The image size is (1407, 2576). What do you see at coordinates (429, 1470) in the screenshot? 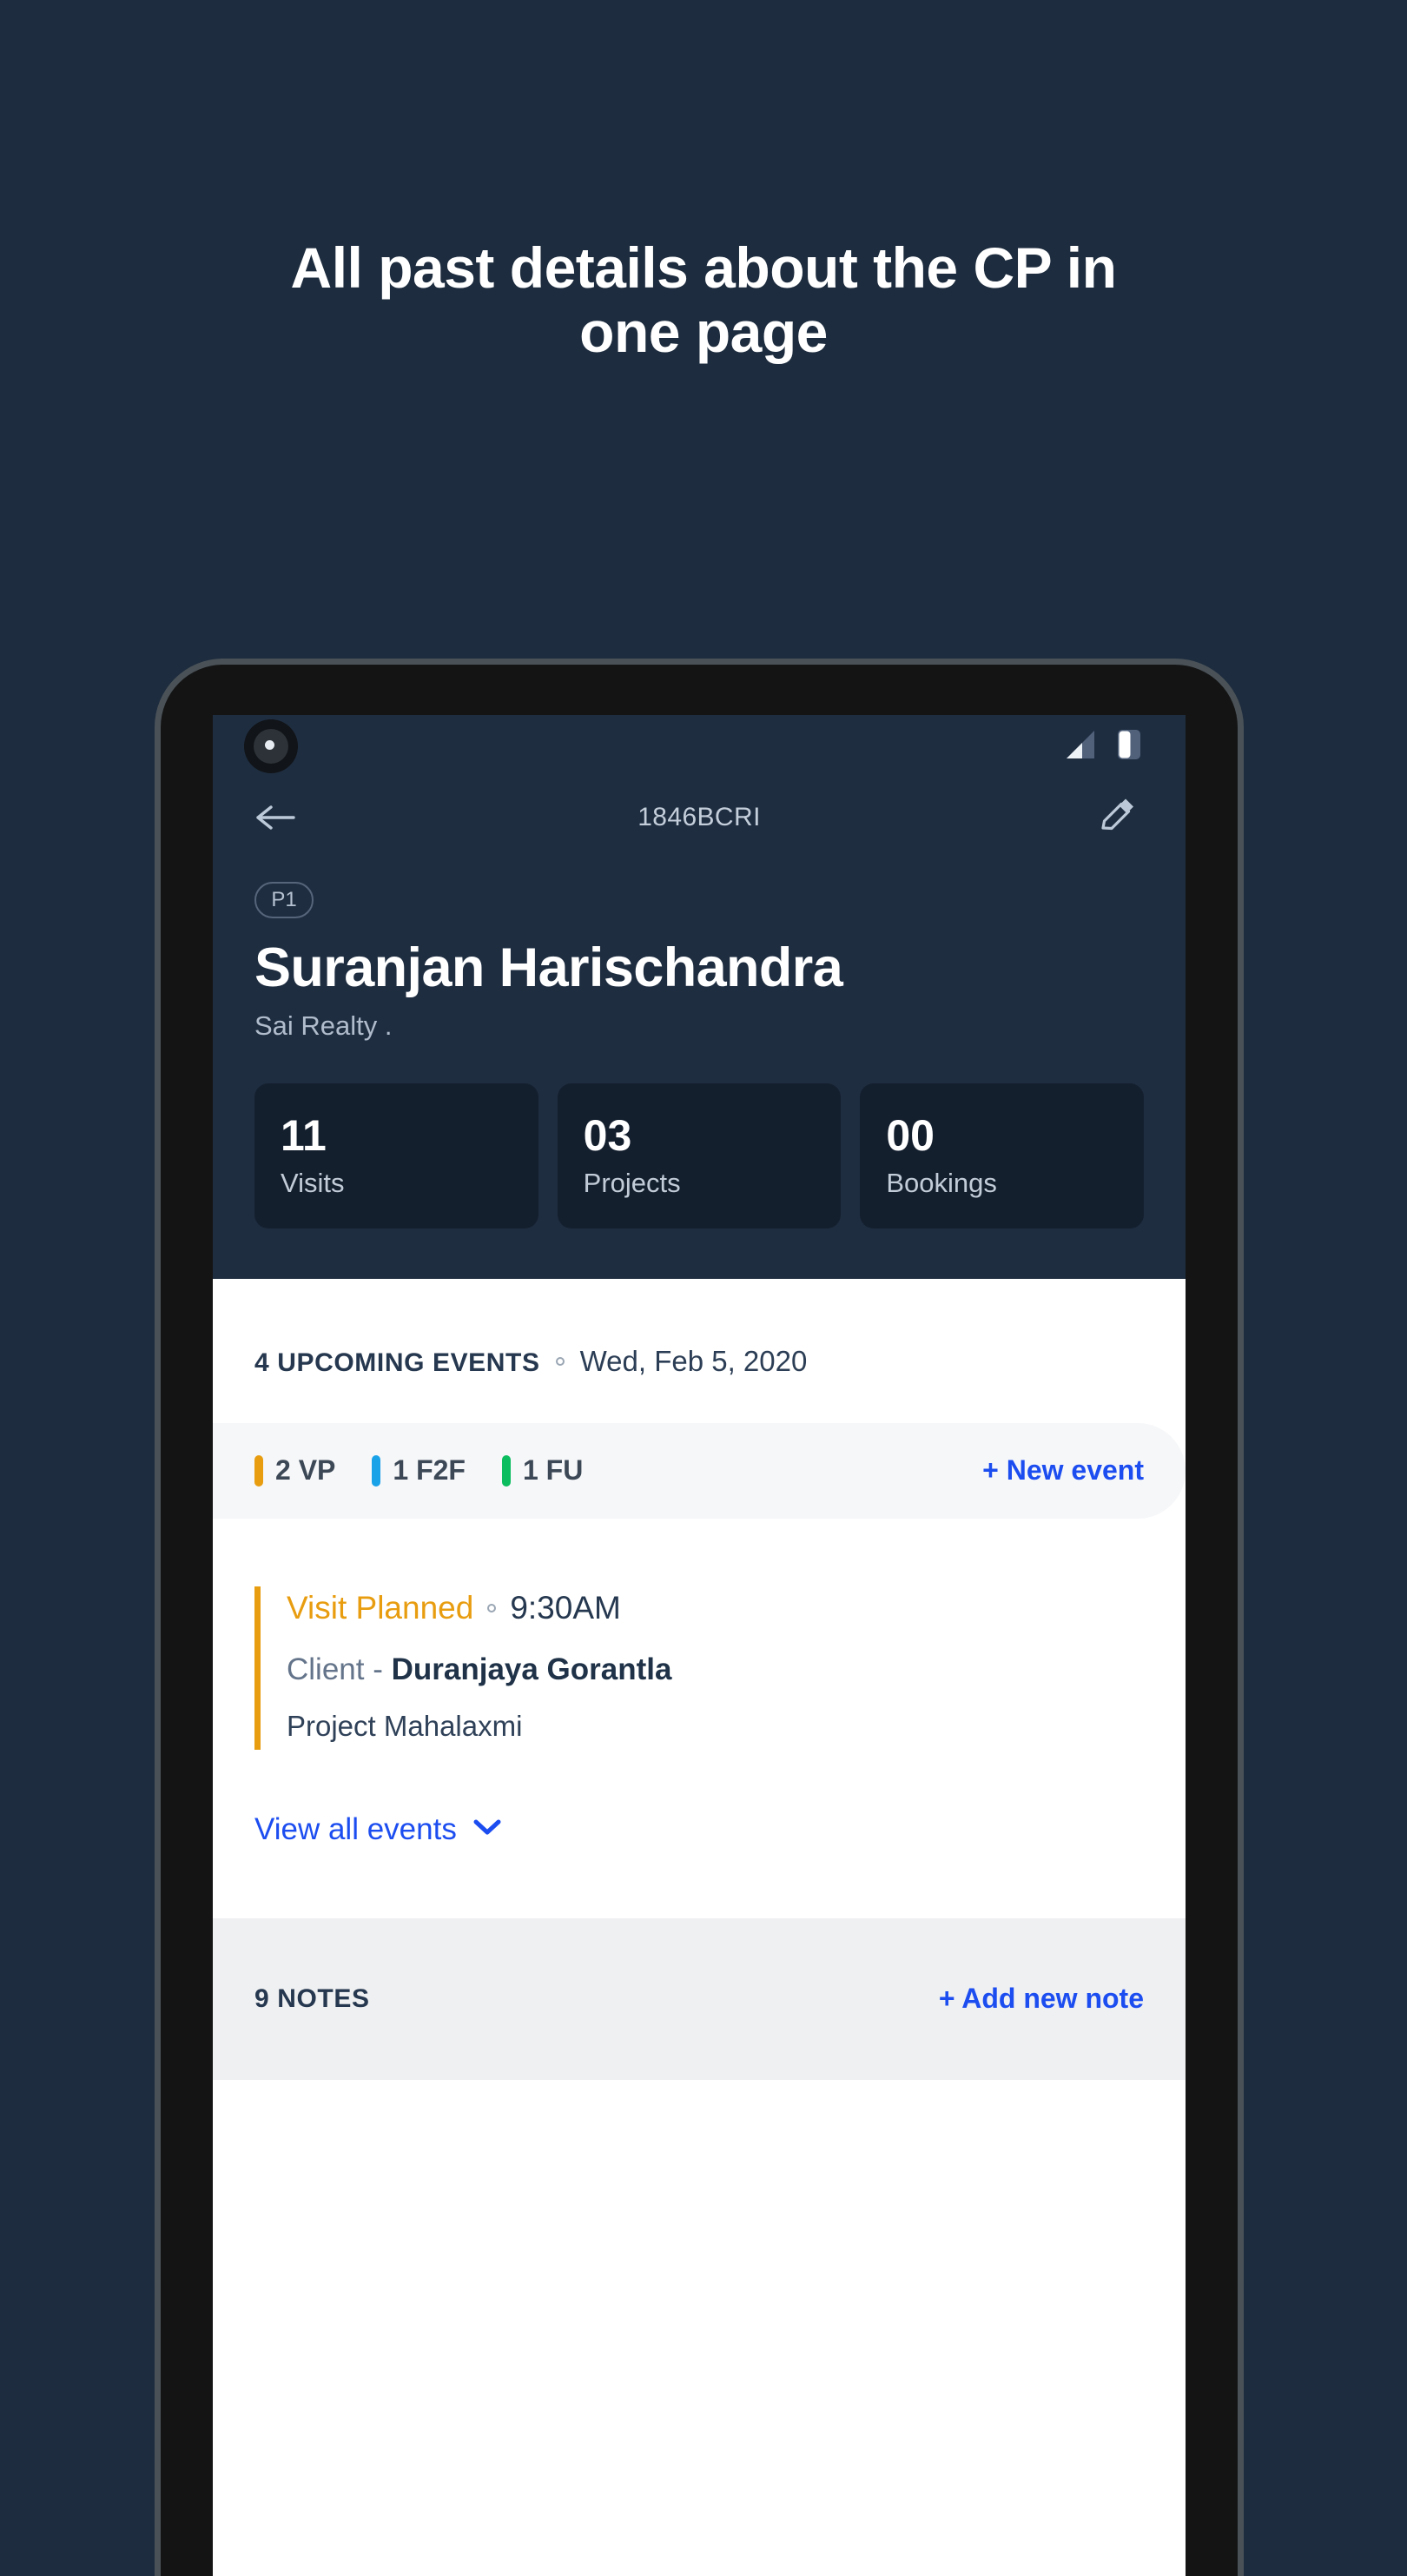
I see `legend-label: 1 F2F` at bounding box center [429, 1470].